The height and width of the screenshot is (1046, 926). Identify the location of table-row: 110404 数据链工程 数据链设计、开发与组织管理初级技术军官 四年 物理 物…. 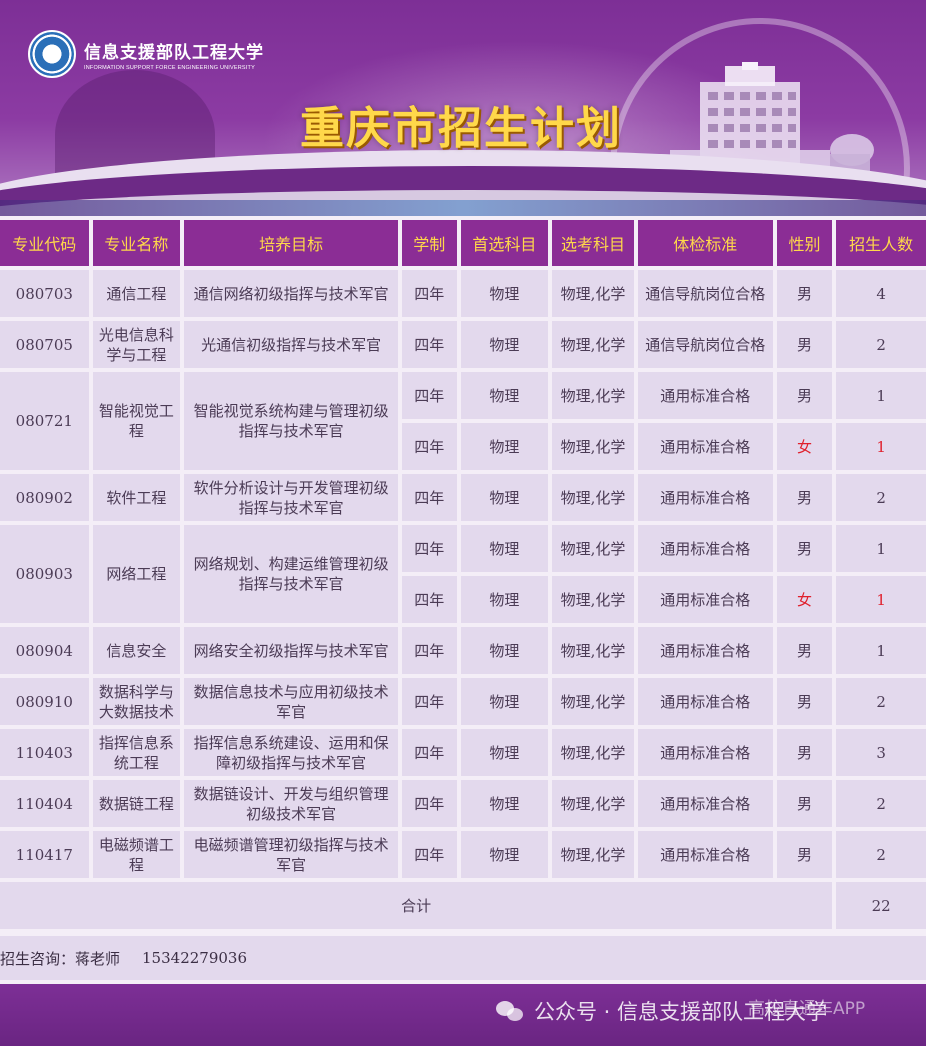
(463, 803).